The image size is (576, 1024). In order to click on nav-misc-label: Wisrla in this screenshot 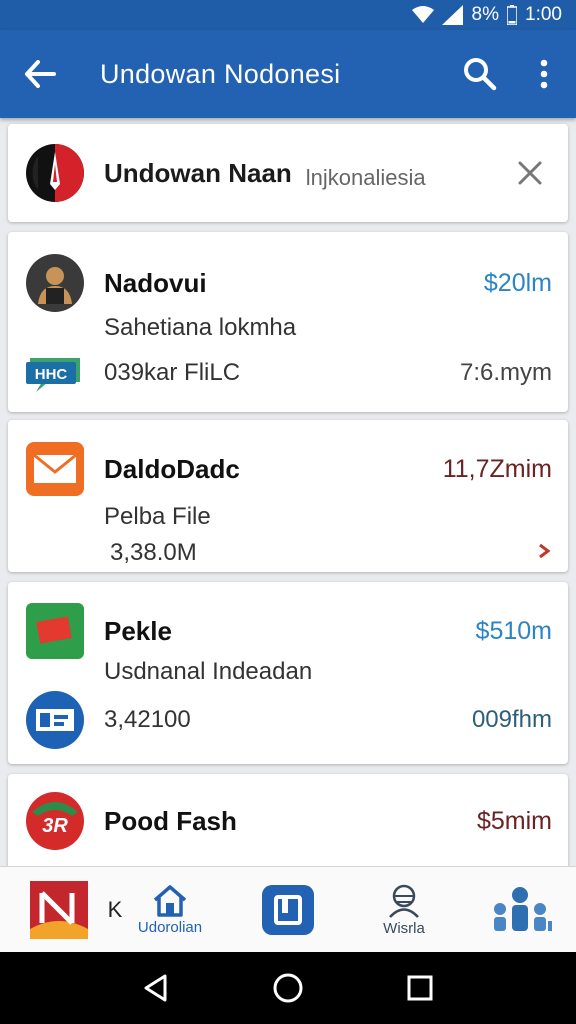, I will do `click(404, 928)`.